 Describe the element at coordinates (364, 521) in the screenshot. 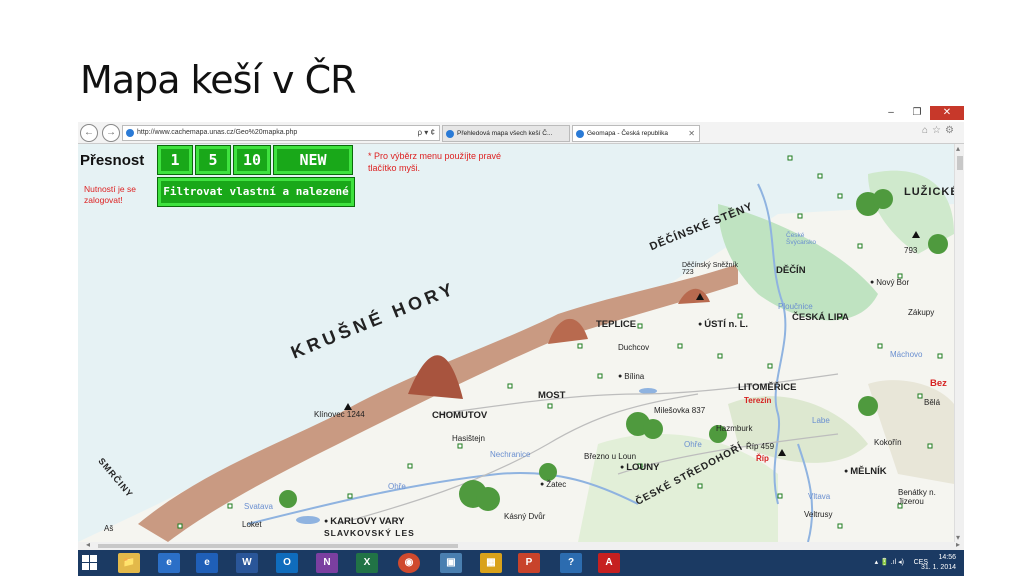

I see `label-karlovy-vary: KARLOVY VARY` at that location.